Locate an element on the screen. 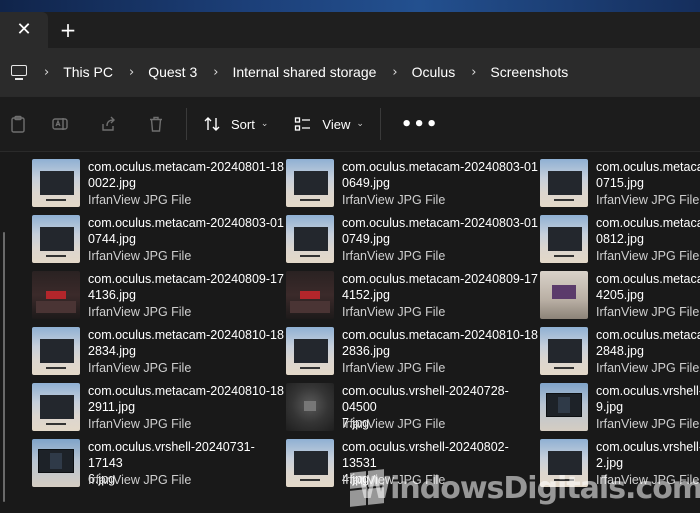 The height and width of the screenshot is (513, 700). more-options-button: ••• is located at coordinates (420, 124).